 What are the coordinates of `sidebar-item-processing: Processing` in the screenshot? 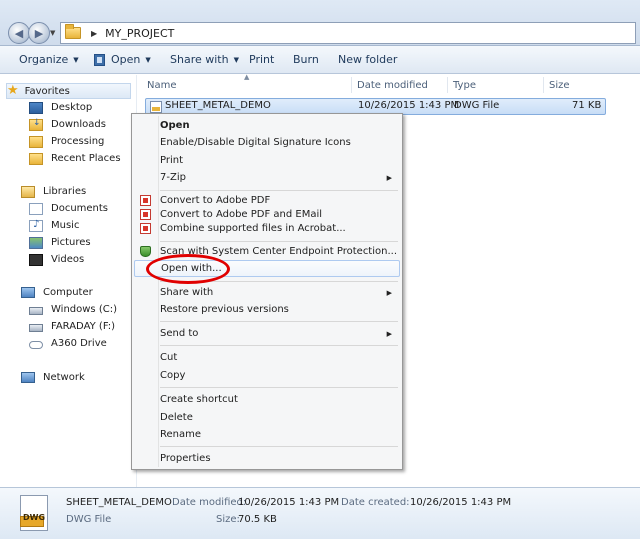 It's located at (66, 141).